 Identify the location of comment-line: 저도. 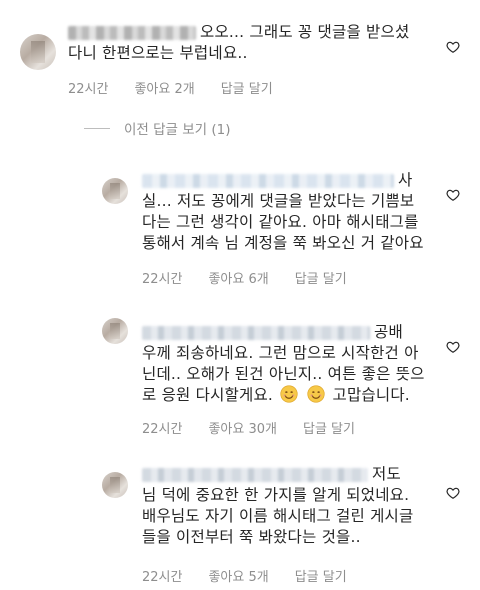
(277, 474).